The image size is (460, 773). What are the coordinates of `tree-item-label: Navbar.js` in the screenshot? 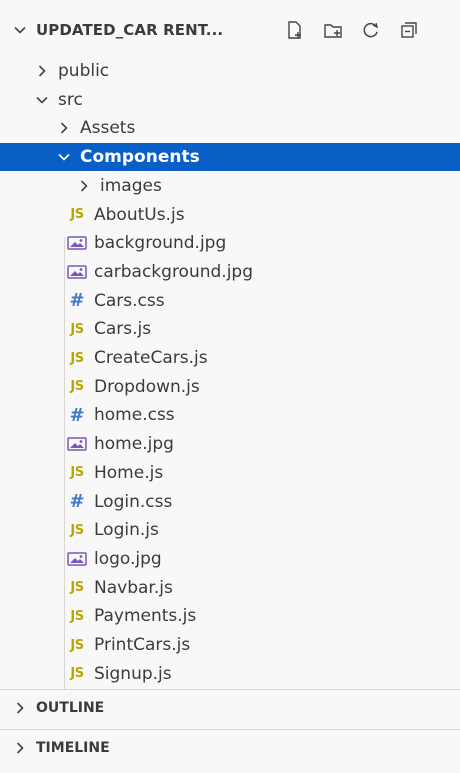 It's located at (133, 587).